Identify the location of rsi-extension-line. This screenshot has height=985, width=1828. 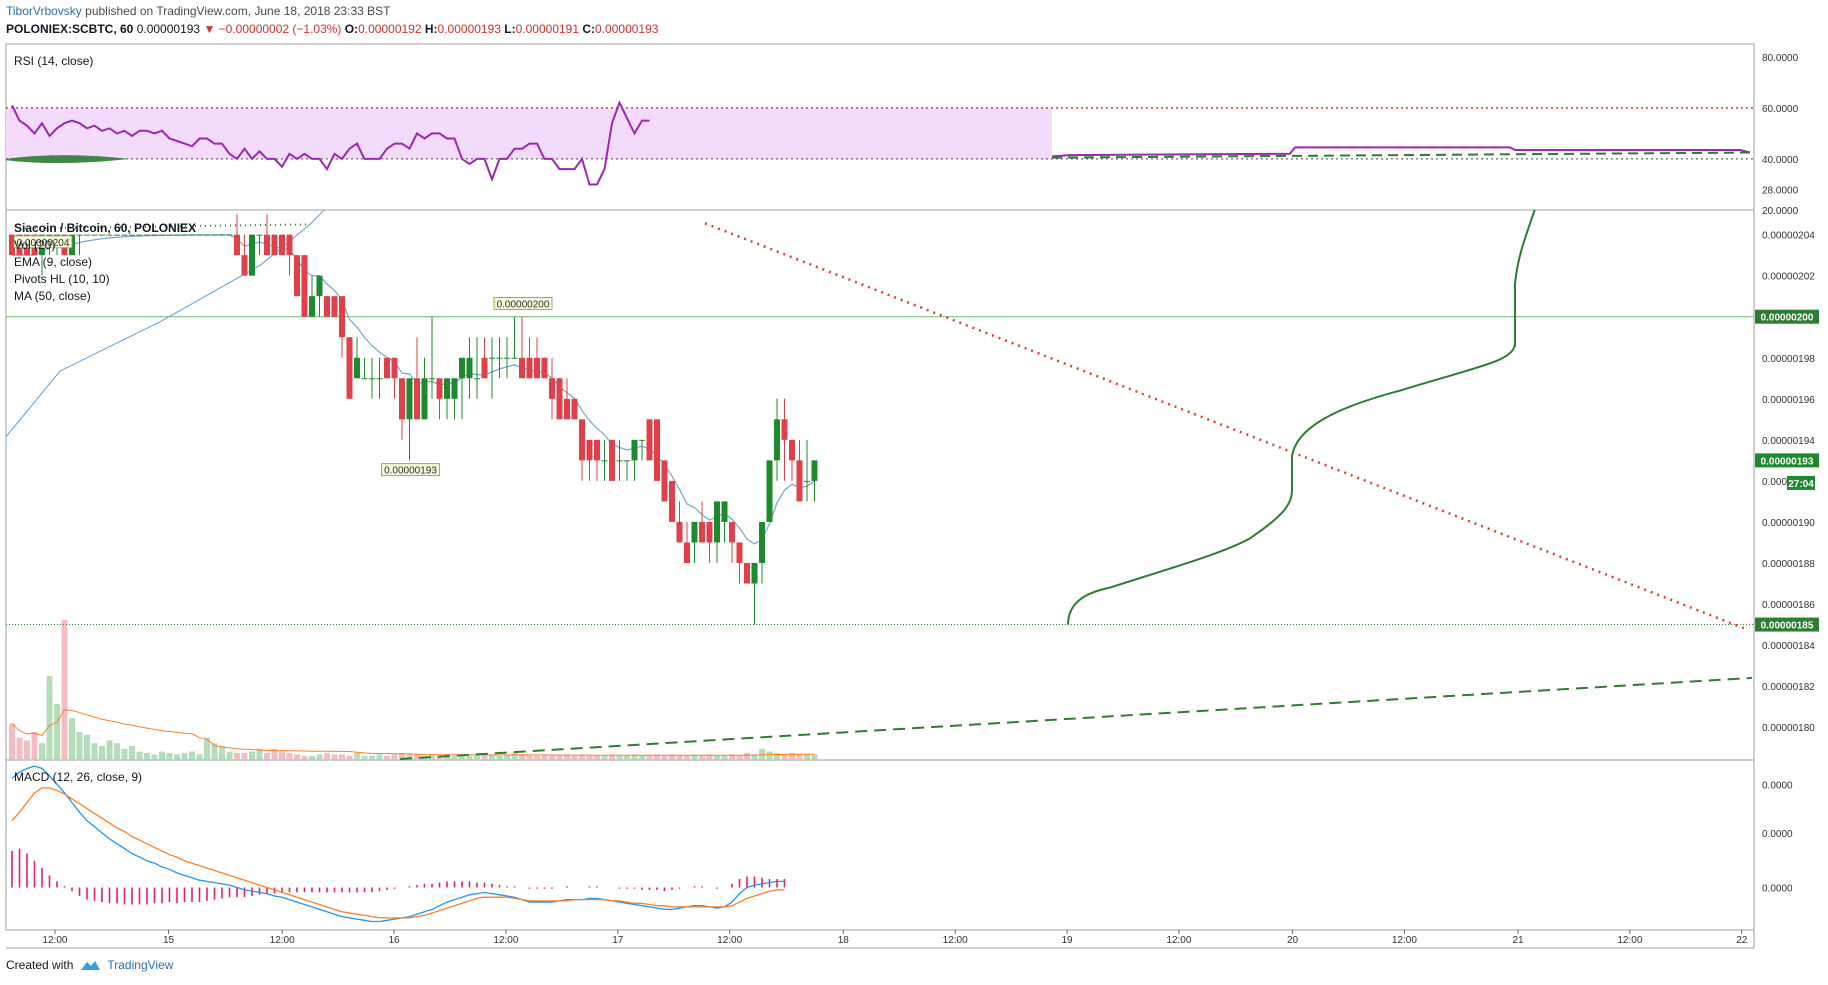
(1401, 152).